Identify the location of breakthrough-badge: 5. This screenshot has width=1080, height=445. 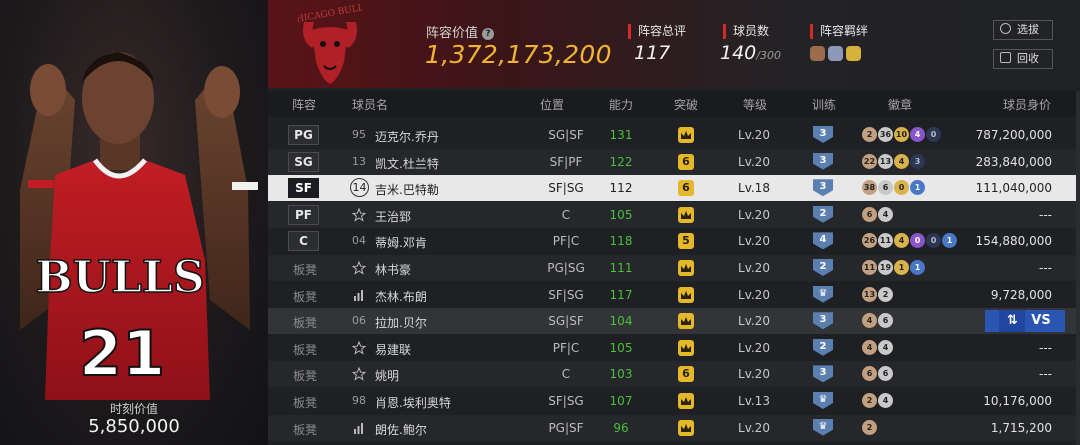
(686, 241).